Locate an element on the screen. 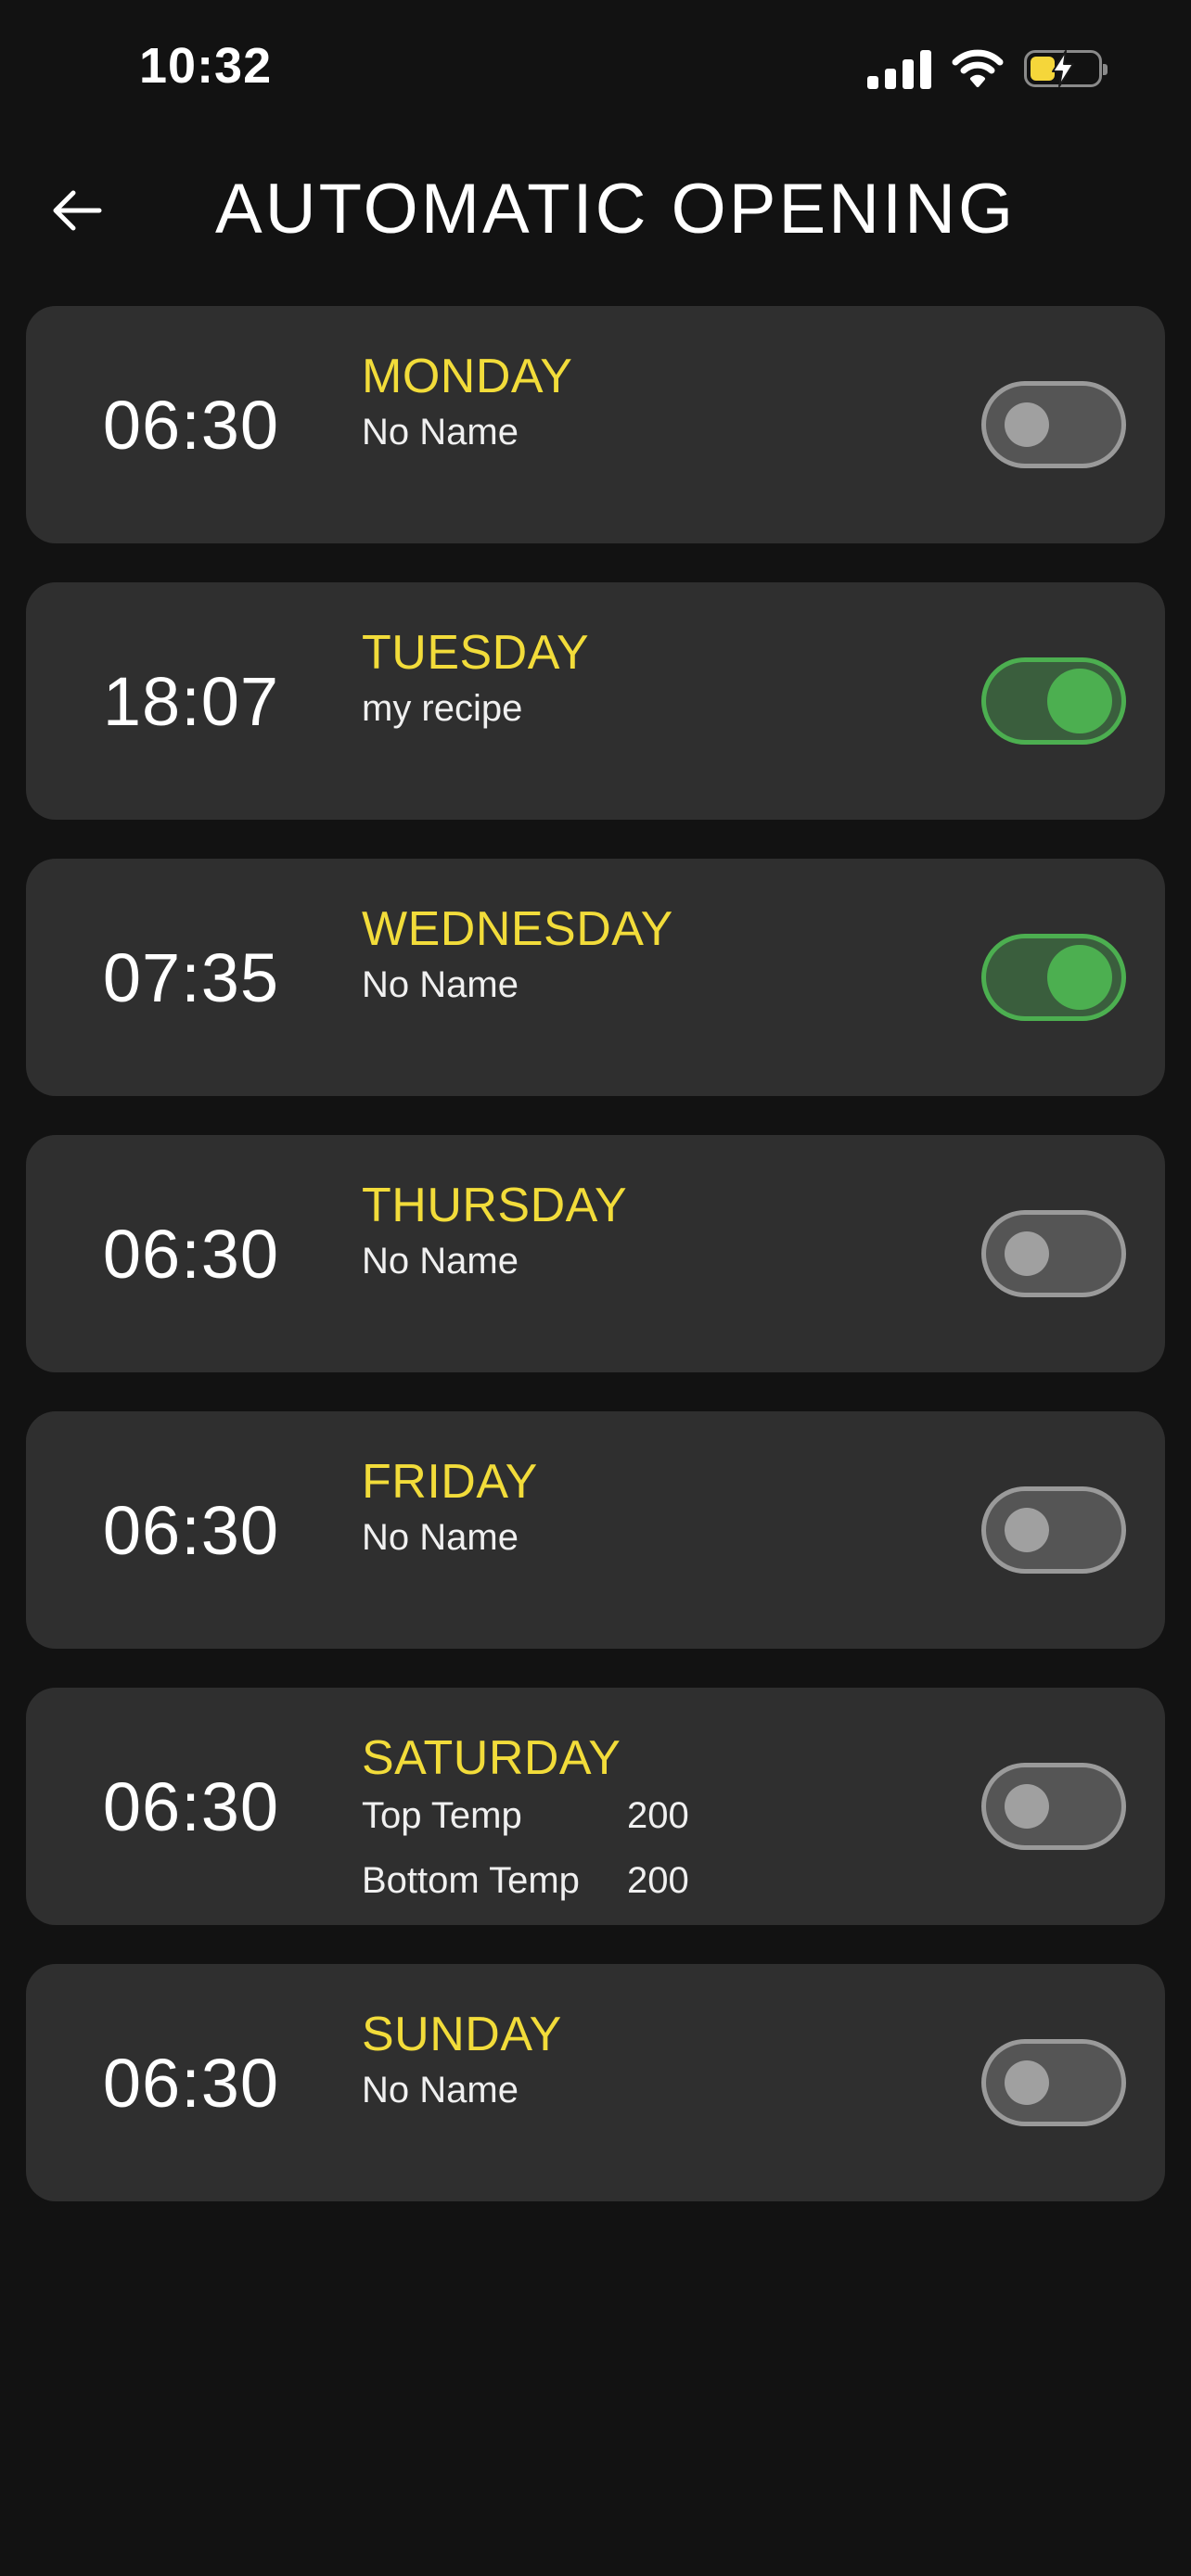 The image size is (1191, 2576). schedule-time: 07:35 is located at coordinates (191, 977).